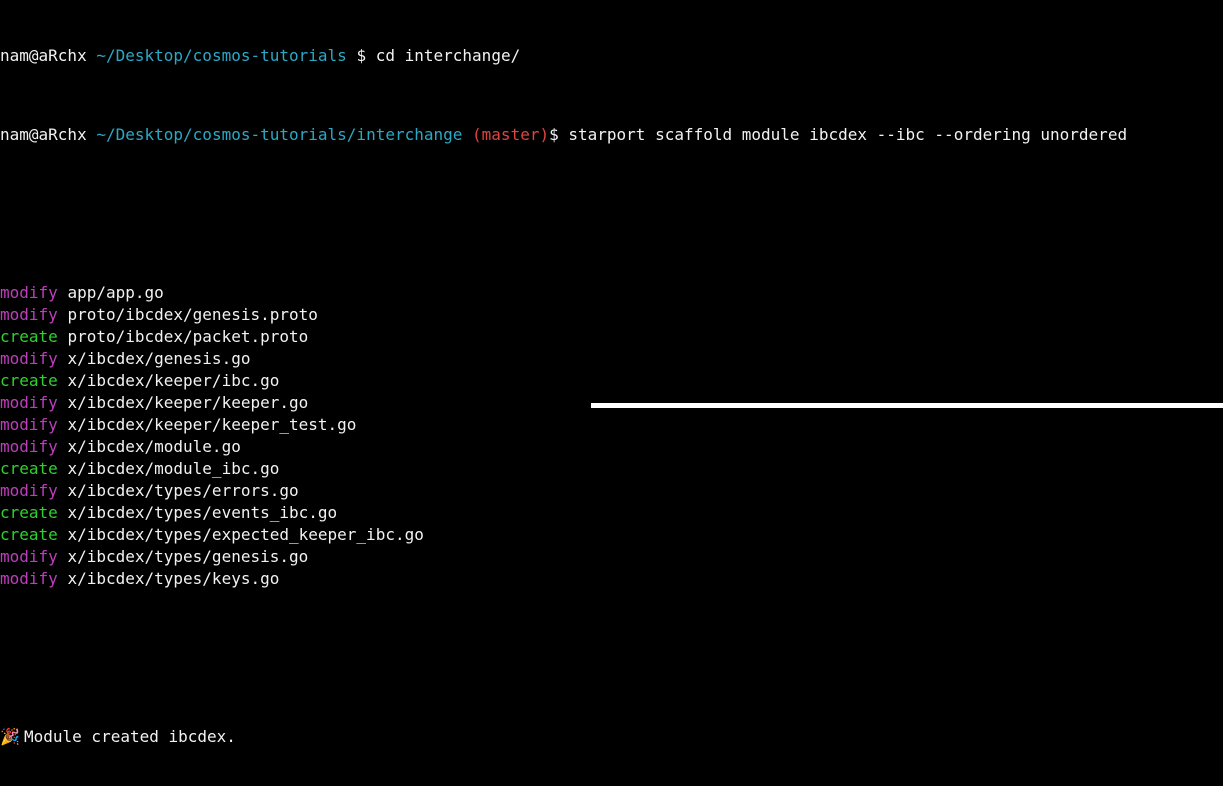 Image resolution: width=1223 pixels, height=786 pixels. What do you see at coordinates (611, 381) in the screenshot?
I see `output-line: create x/ibcdex/keeper/ibc.go` at bounding box center [611, 381].